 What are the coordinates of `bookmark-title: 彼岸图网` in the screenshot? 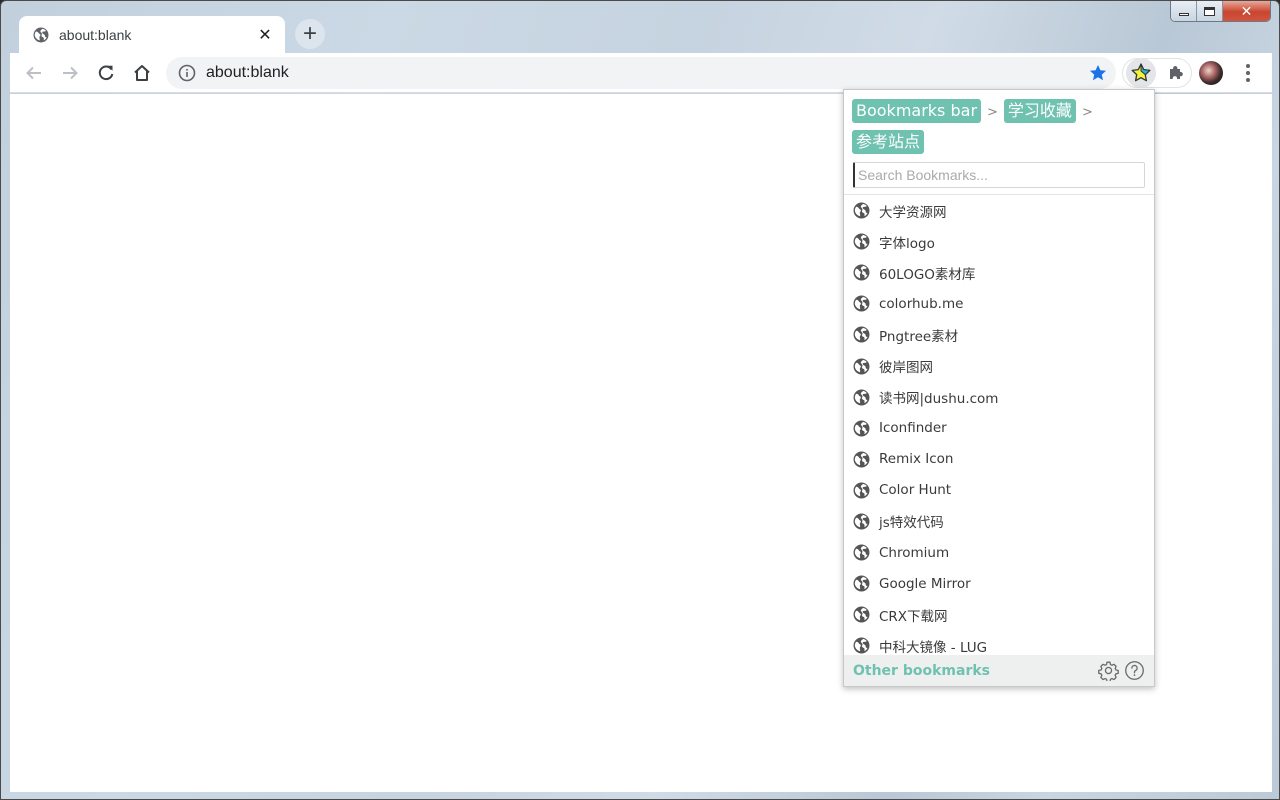 It's located at (906, 368).